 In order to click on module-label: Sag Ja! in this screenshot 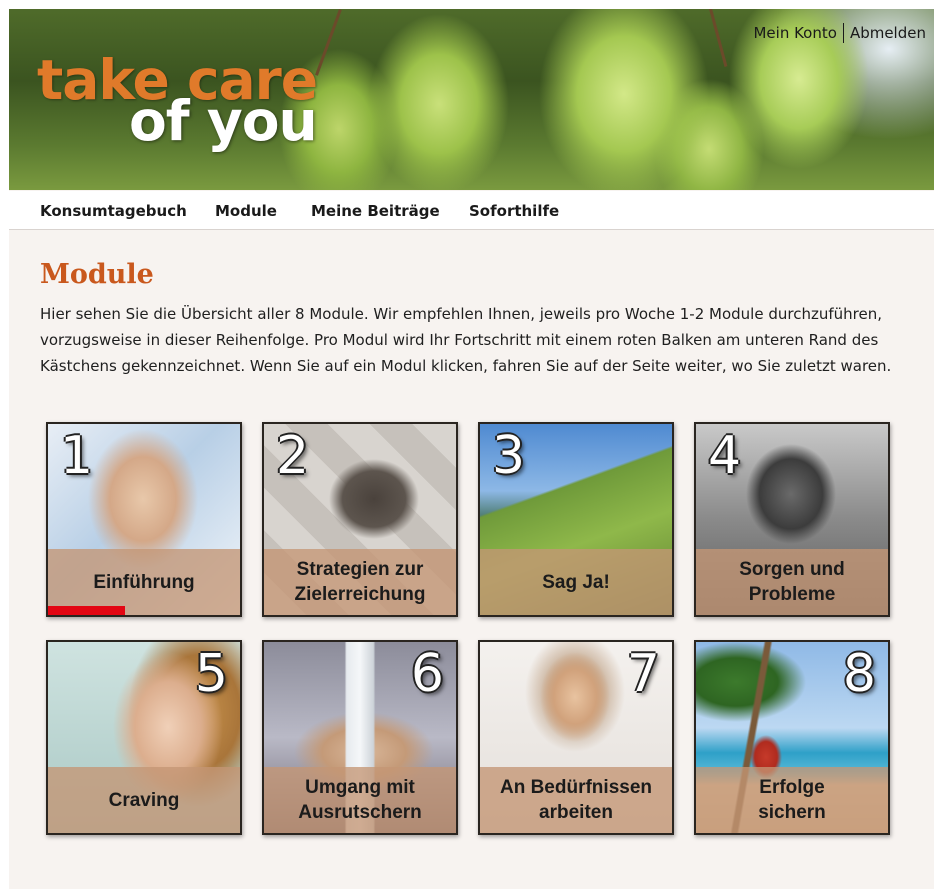, I will do `click(576, 582)`.